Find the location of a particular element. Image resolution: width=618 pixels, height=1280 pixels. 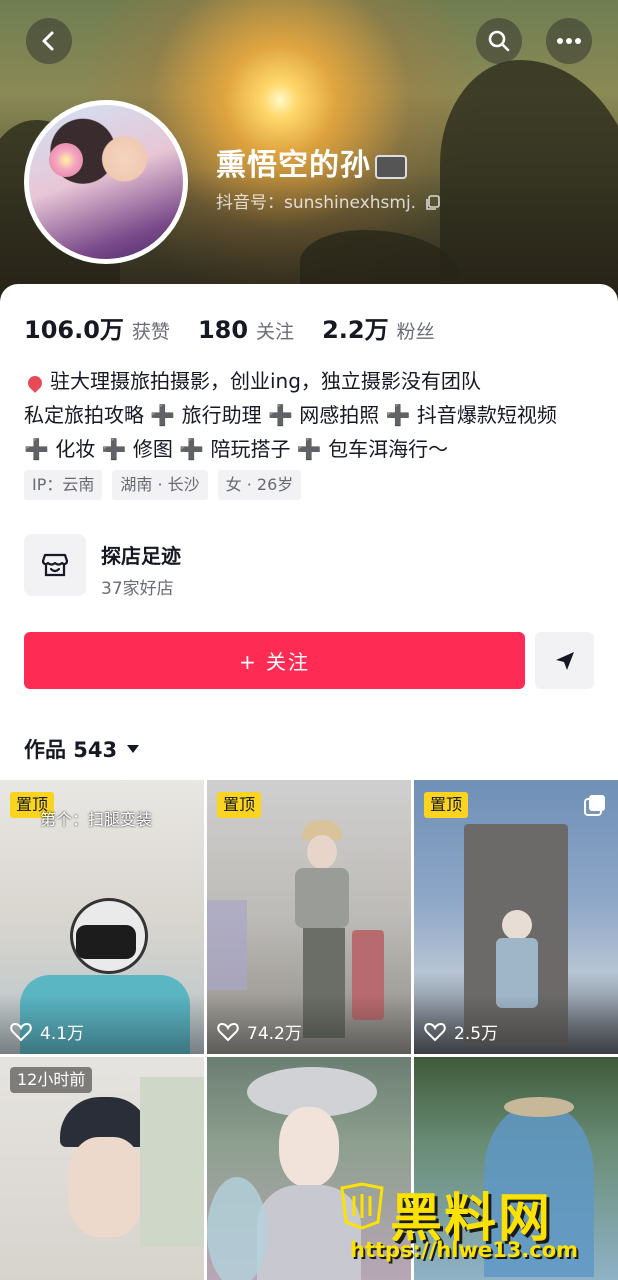

location-pin-icon is located at coordinates (35, 382).